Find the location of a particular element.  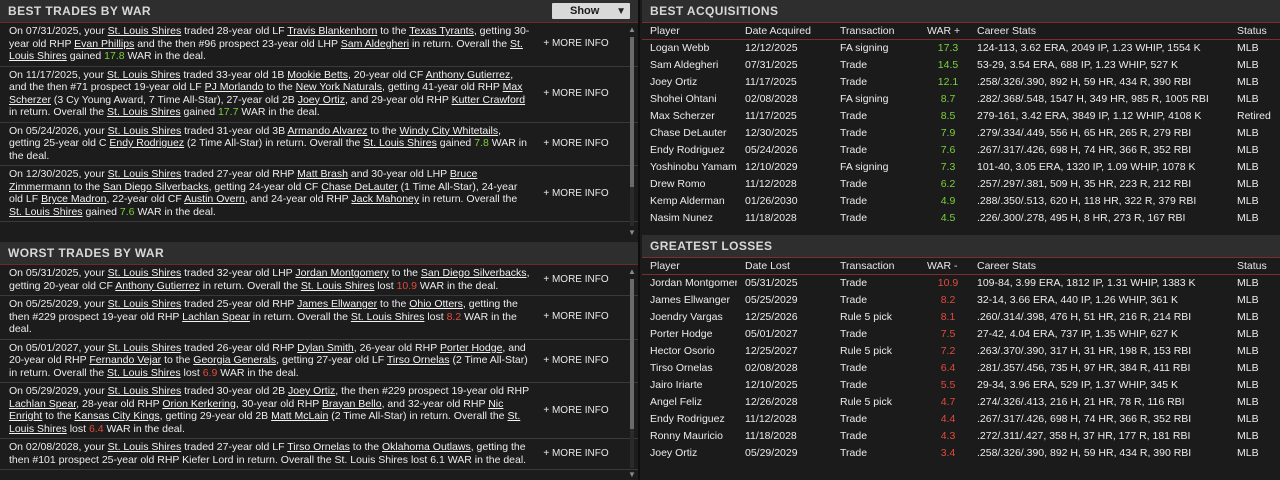

worst-trades-scrollbar: ▲ ▼ is located at coordinates (632, 373).